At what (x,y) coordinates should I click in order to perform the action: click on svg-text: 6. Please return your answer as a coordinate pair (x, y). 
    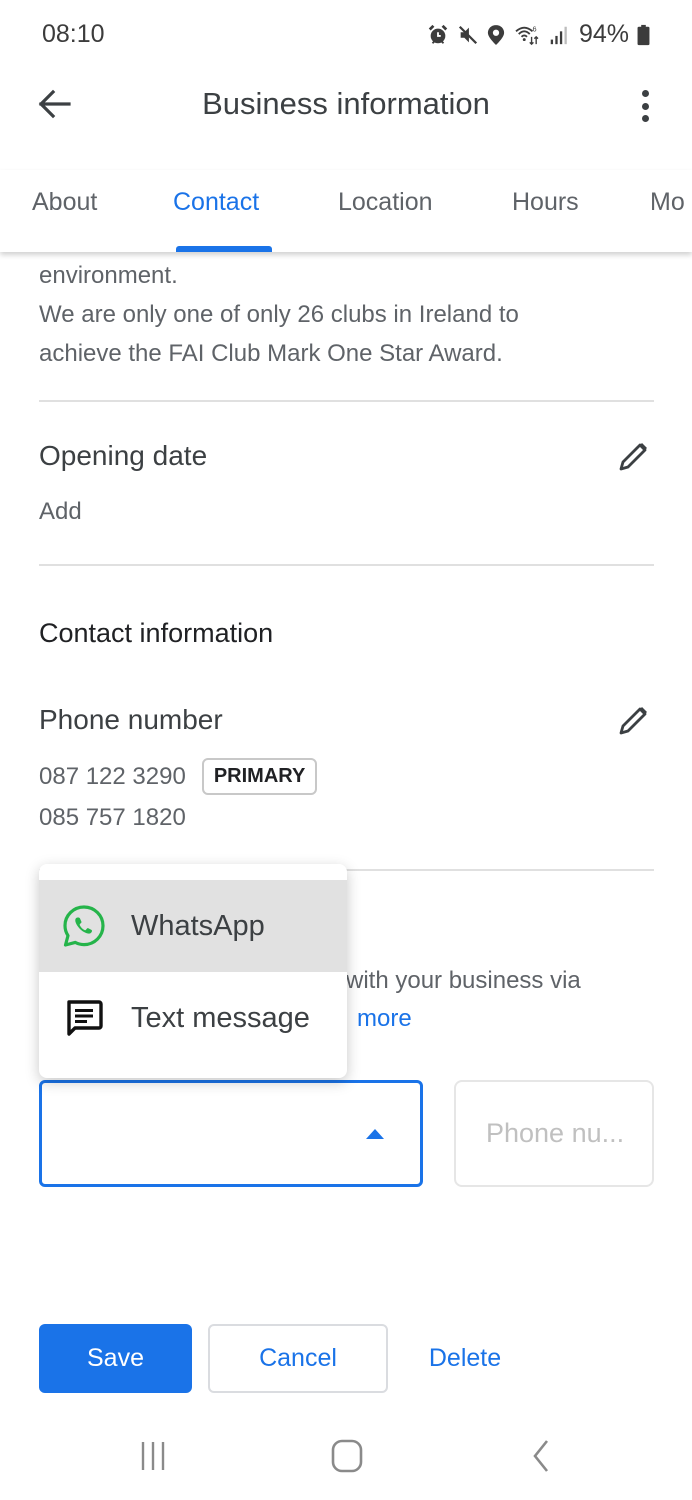
    Looking at the image, I should click on (534, 28).